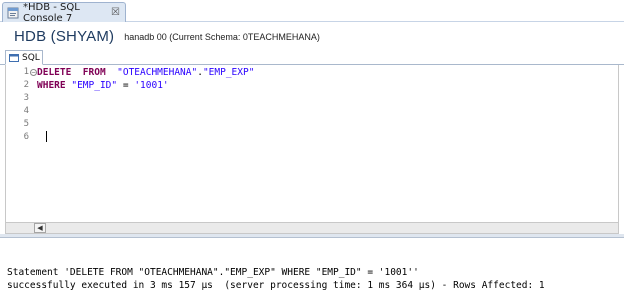 The height and width of the screenshot is (304, 624). What do you see at coordinates (312, 57) in the screenshot?
I see `editor-subtabs: SQL` at bounding box center [312, 57].